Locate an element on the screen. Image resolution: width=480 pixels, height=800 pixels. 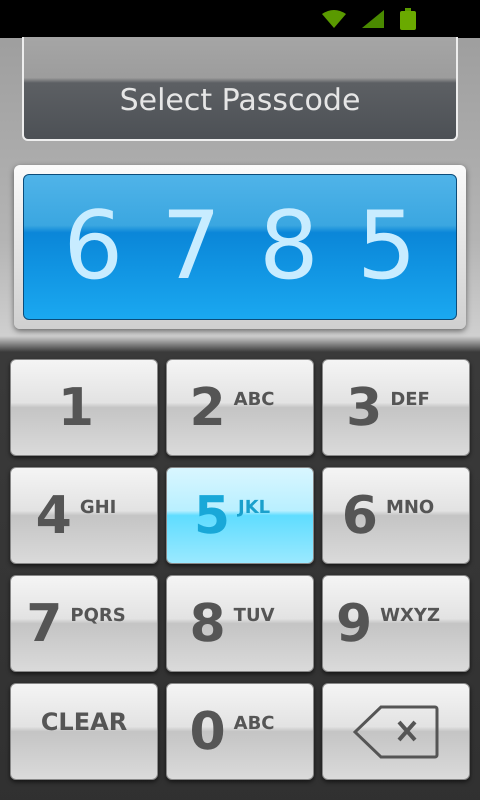
key-label: CLEAR is located at coordinates (84, 722).